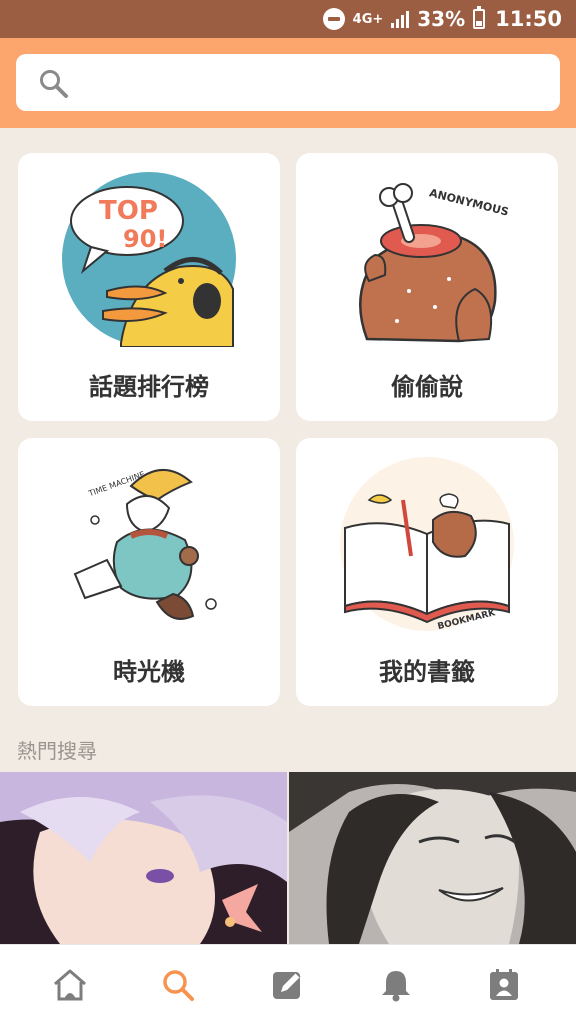 The height and width of the screenshot is (1024, 576). I want to click on do-not-disturb-icon, so click(333, 19).